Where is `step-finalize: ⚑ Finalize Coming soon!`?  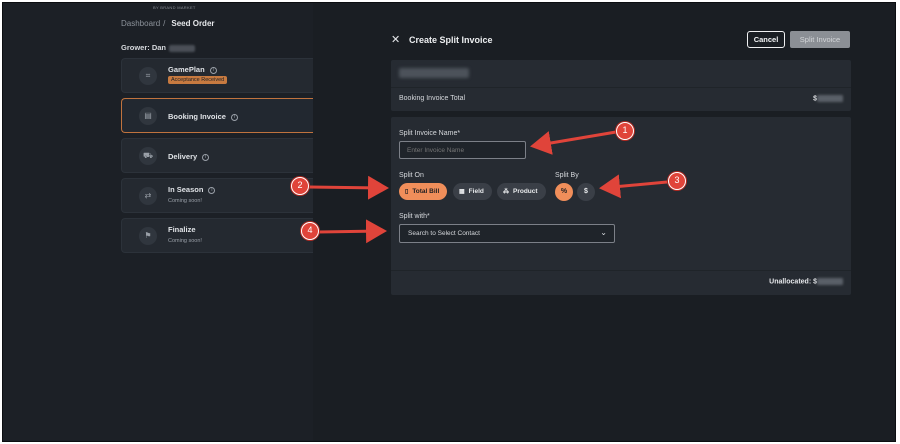 step-finalize: ⚑ Finalize Coming soon! is located at coordinates (218, 235).